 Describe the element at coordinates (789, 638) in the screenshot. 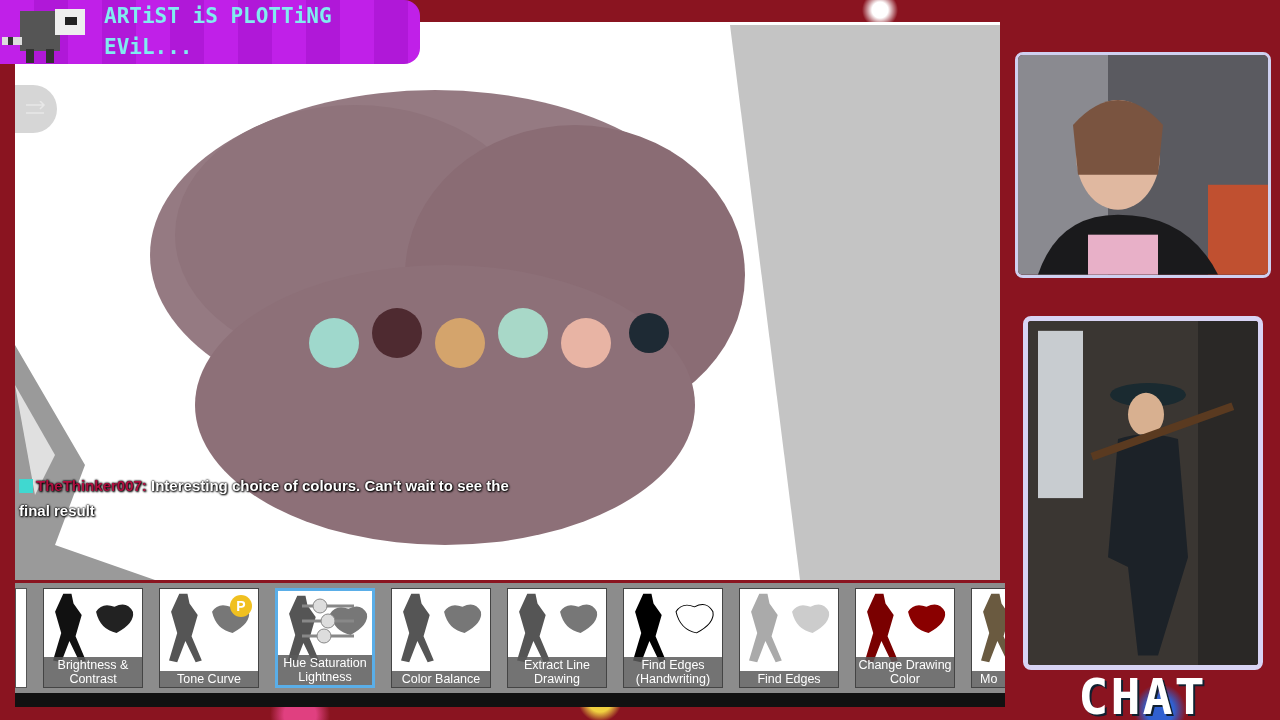

I see `filter-item: Find Edges` at that location.